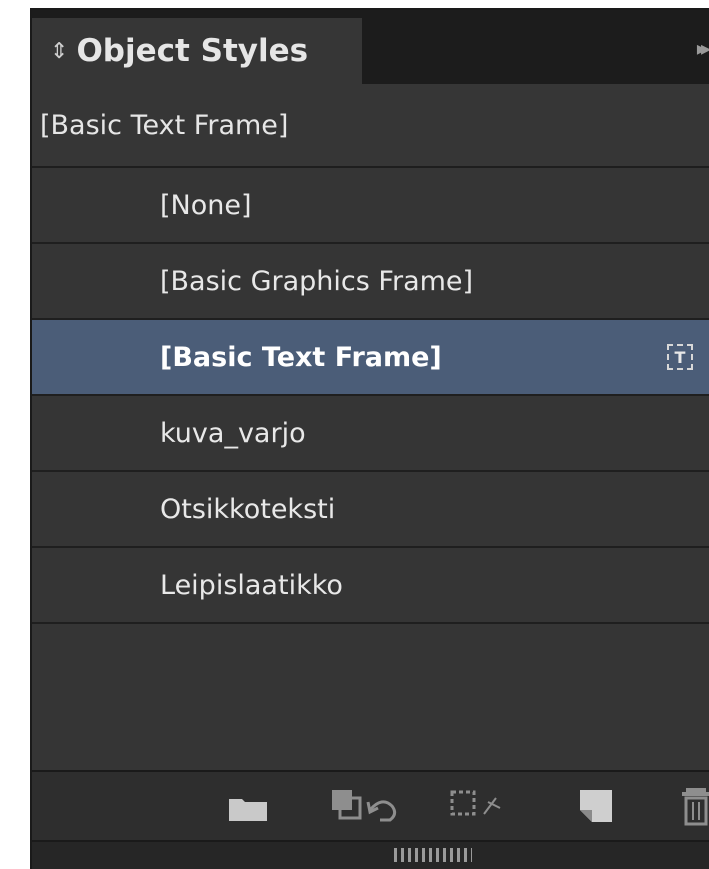 The height and width of the screenshot is (869, 709). I want to click on tab-object-styles: ⇕ Object Styles, so click(197, 51).